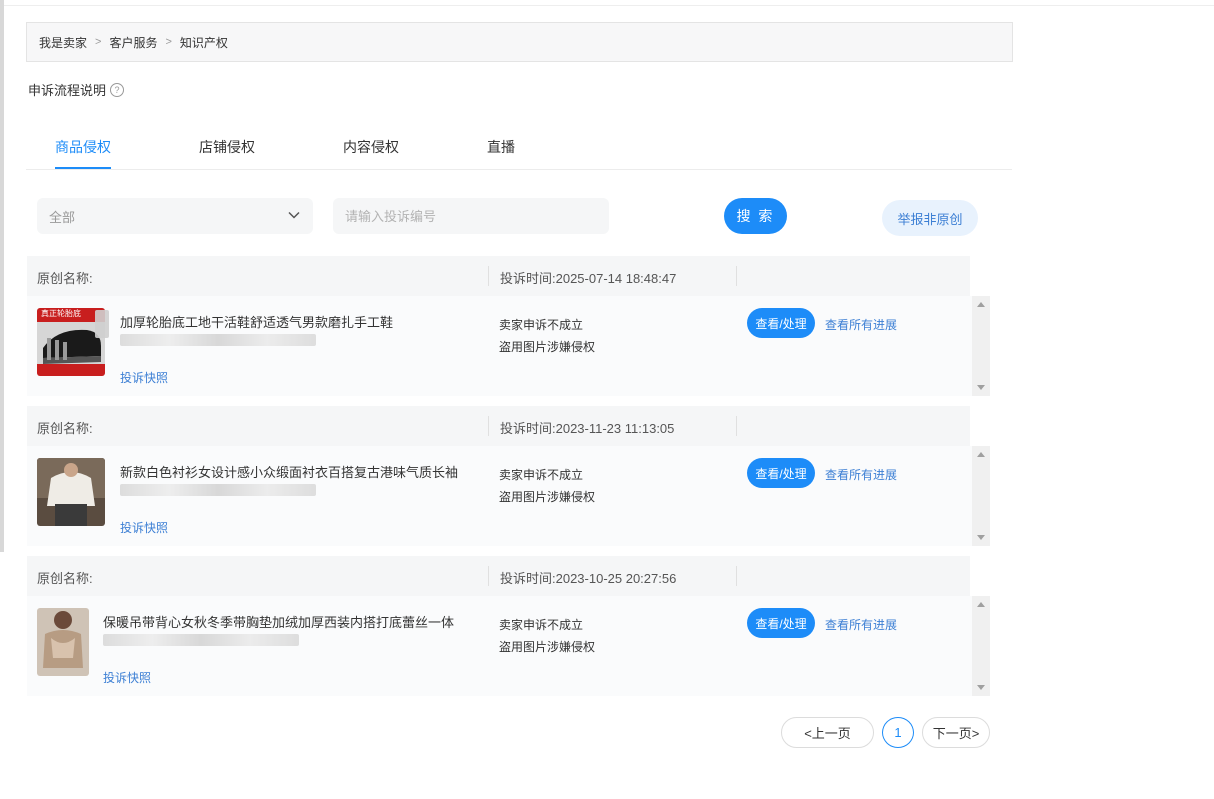 The height and width of the screenshot is (799, 1214). What do you see at coordinates (501, 152) in the screenshot?
I see `tab-live: 直播` at bounding box center [501, 152].